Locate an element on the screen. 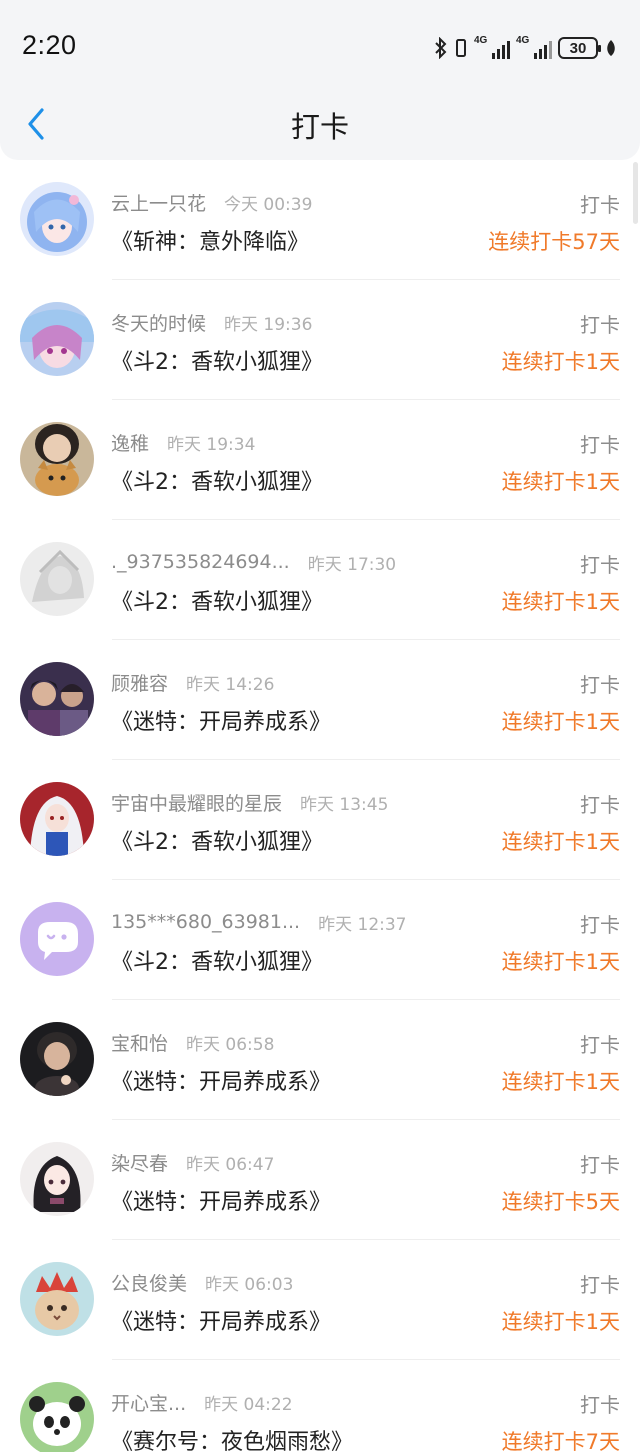 The image size is (640, 1452). signal-icon-2: 4G is located at coordinates (534, 47).